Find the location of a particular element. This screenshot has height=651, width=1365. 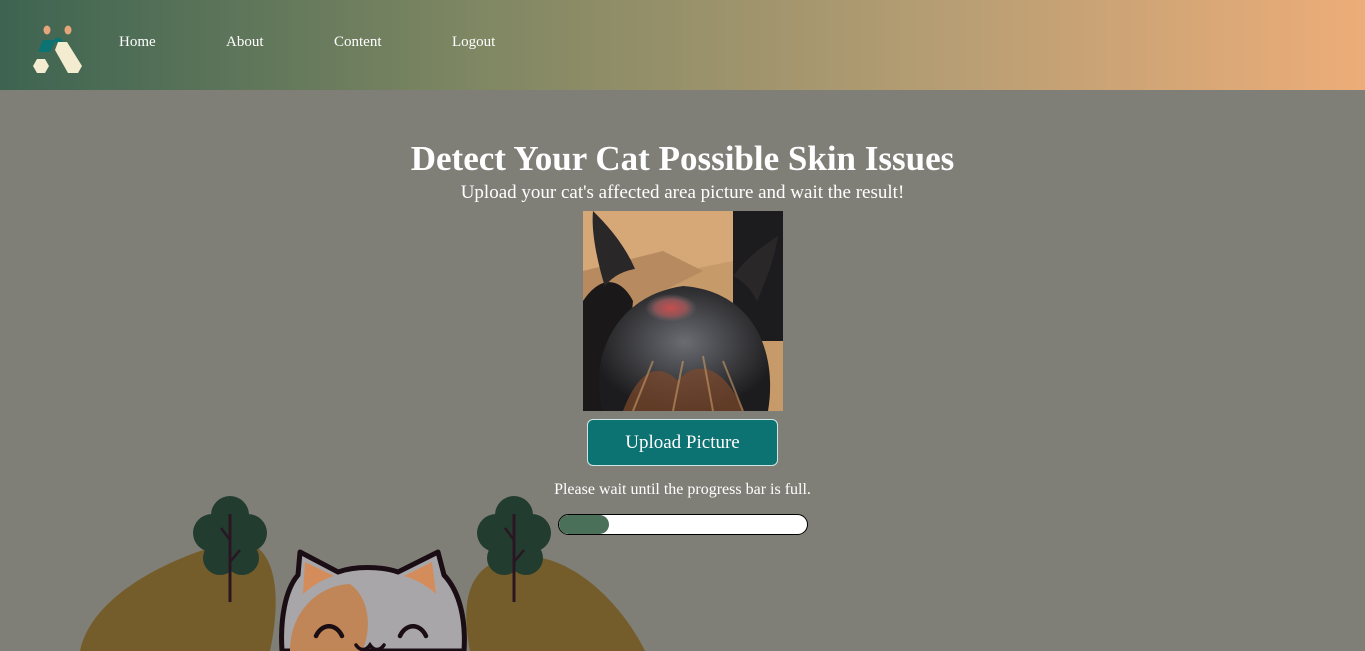

cartoon-cat-icon is located at coordinates (373, 600).